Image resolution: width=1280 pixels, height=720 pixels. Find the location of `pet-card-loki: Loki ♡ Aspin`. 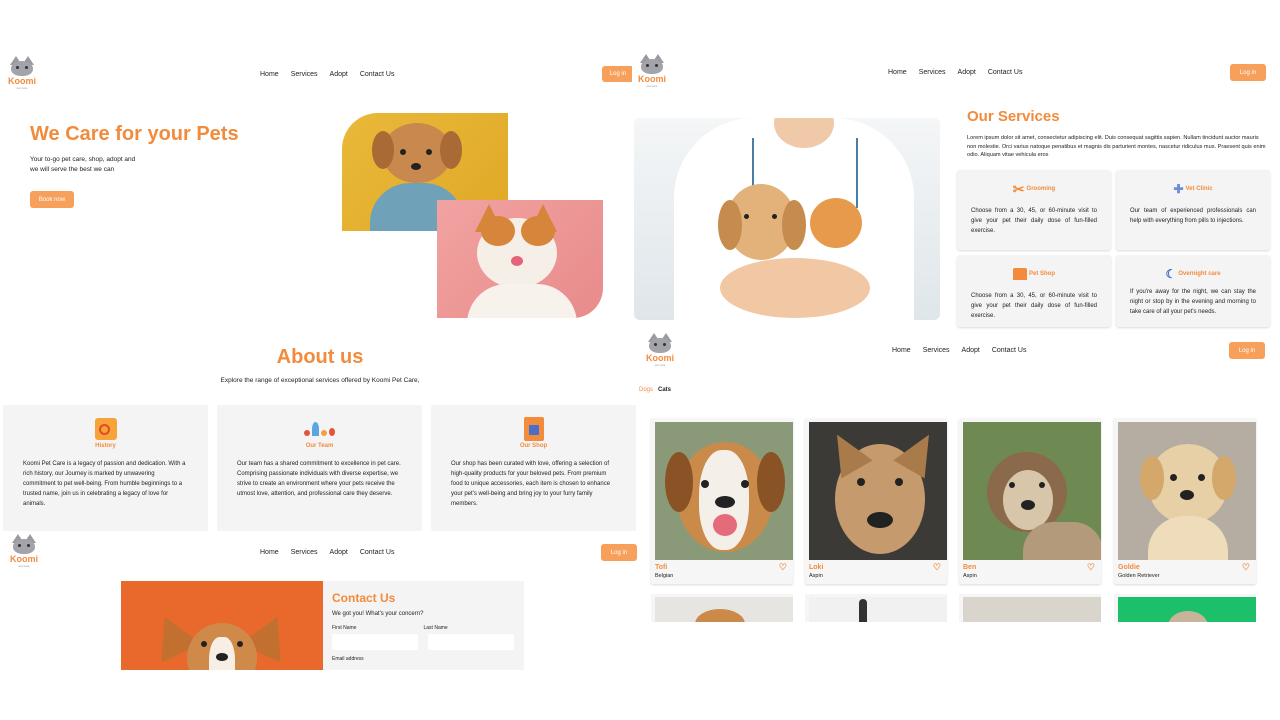

pet-card-loki: Loki ♡ Aspin is located at coordinates (876, 501).